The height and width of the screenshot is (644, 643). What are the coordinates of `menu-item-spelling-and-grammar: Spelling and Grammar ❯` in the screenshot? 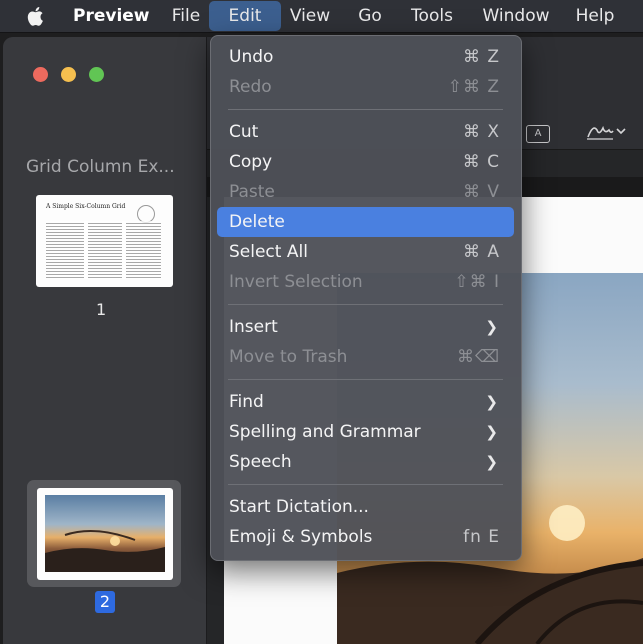 It's located at (365, 432).